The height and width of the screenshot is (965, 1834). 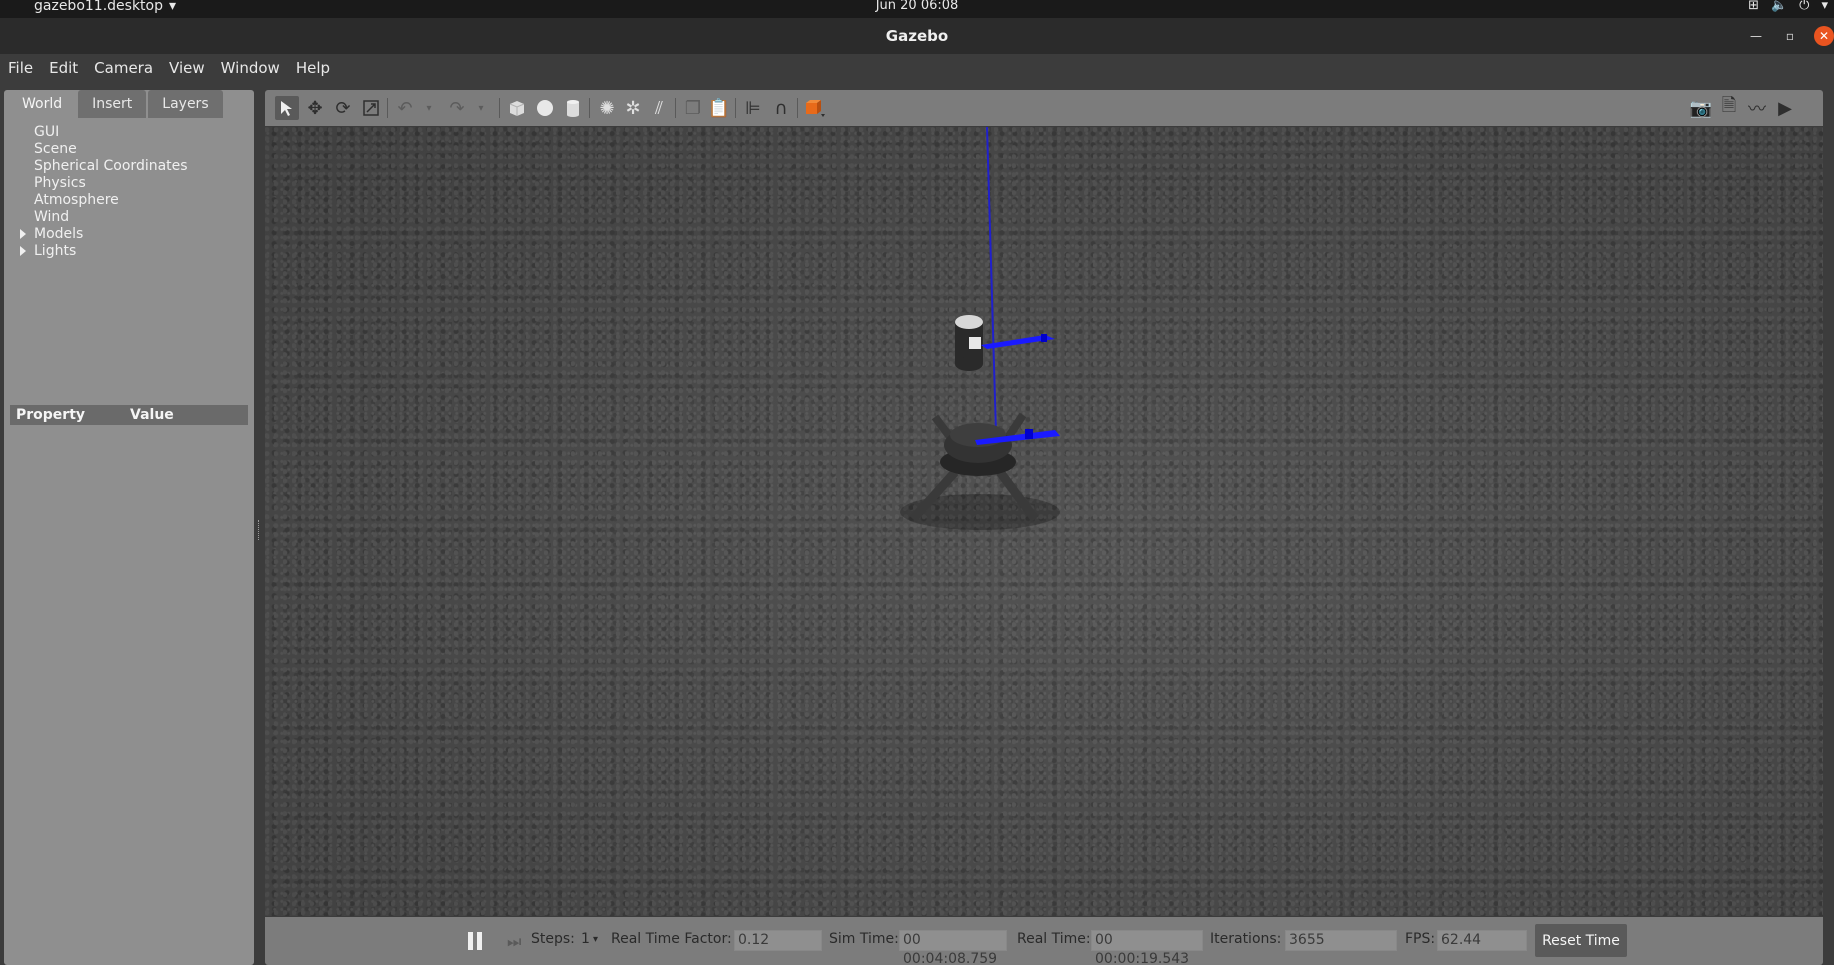 What do you see at coordinates (129, 166) in the screenshot?
I see `tree-item-spherical-coordinates: Spherical Coordinates` at bounding box center [129, 166].